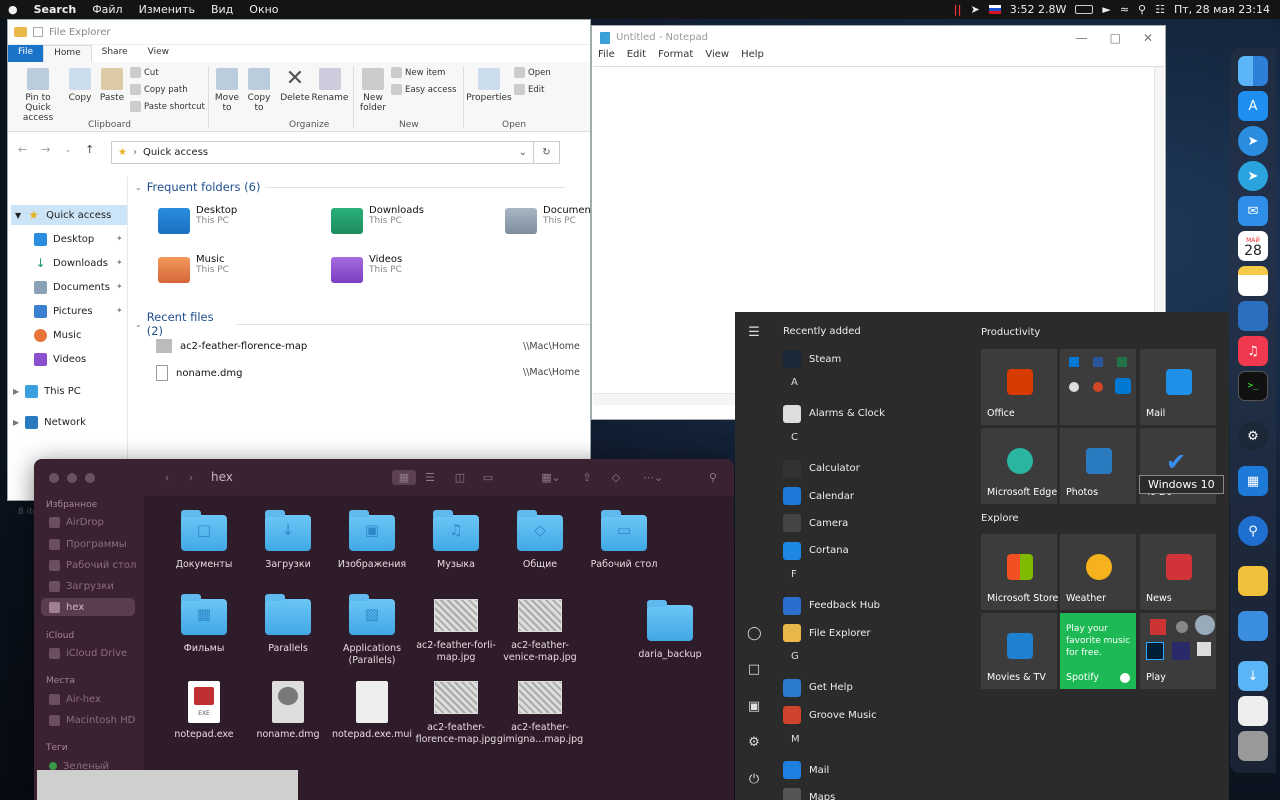  What do you see at coordinates (1098, 572) in the screenshot?
I see `tile-weather: Weather` at bounding box center [1098, 572].